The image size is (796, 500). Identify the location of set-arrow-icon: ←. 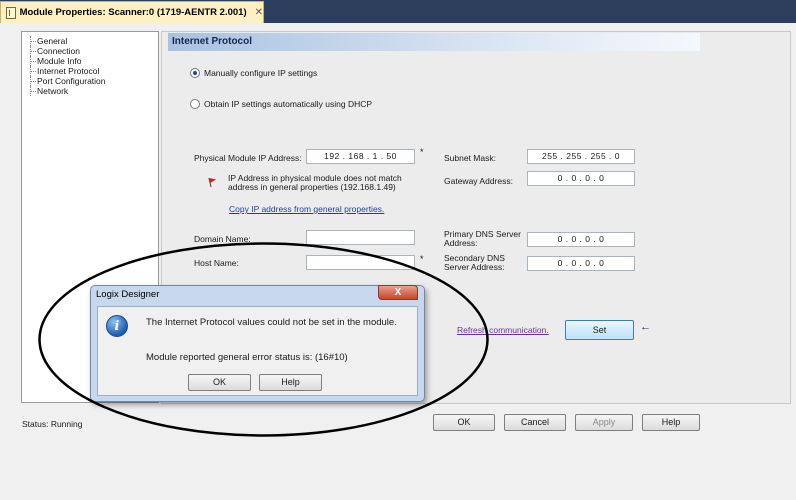
(645, 327).